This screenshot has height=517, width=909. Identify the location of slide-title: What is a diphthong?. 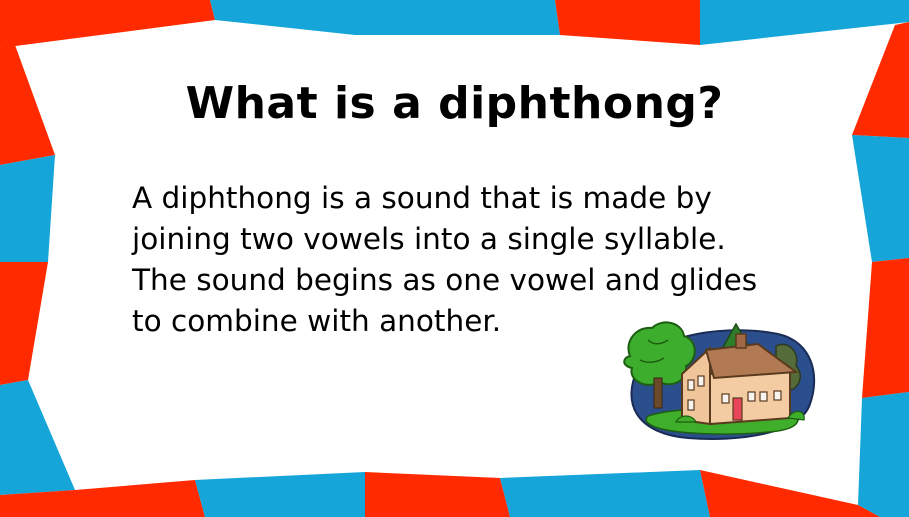
(454, 103).